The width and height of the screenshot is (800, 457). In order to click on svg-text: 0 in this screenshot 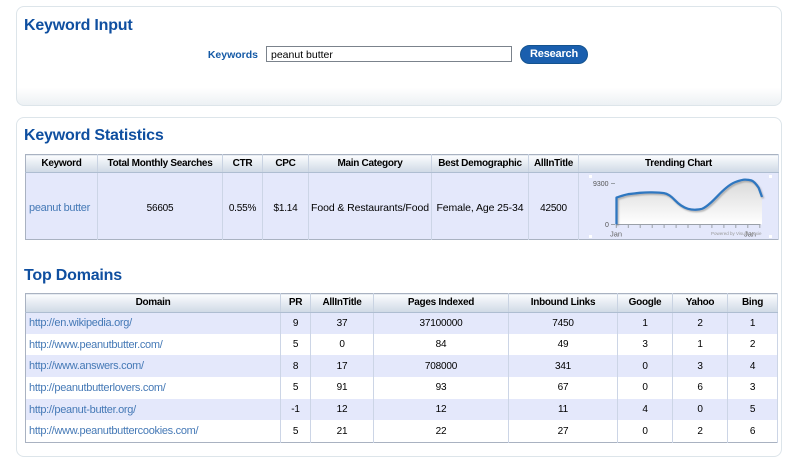, I will do `click(607, 225)`.